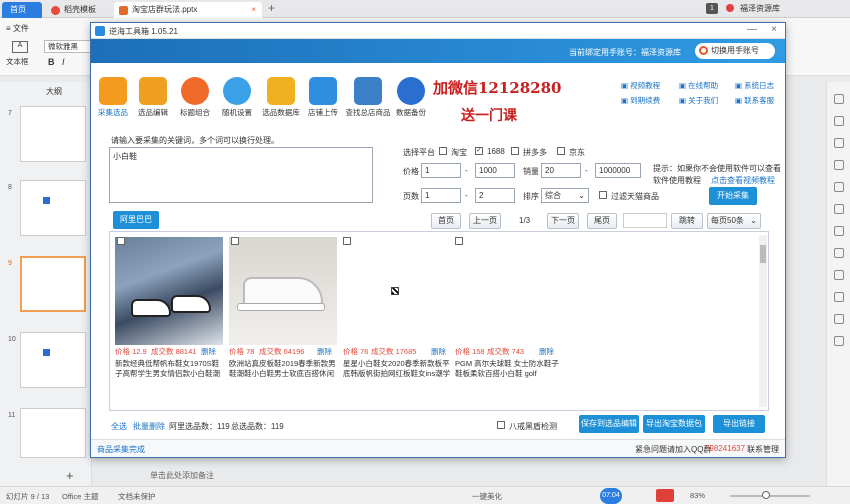 The height and width of the screenshot is (504, 850). What do you see at coordinates (253, 10) in the screenshot?
I see `tab-close-icon: ×` at bounding box center [253, 10].